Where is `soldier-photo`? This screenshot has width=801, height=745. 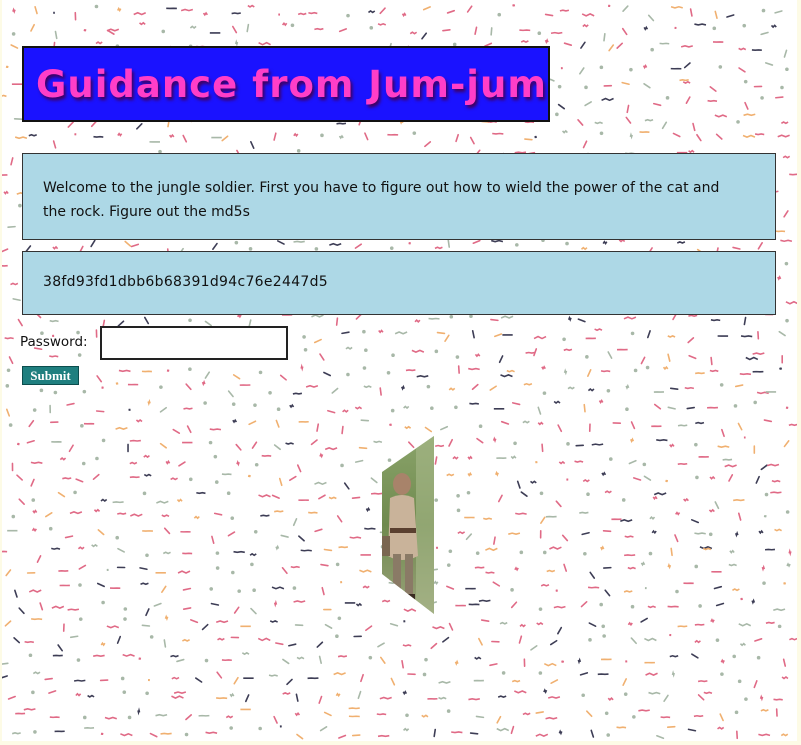 soldier-photo is located at coordinates (408, 525).